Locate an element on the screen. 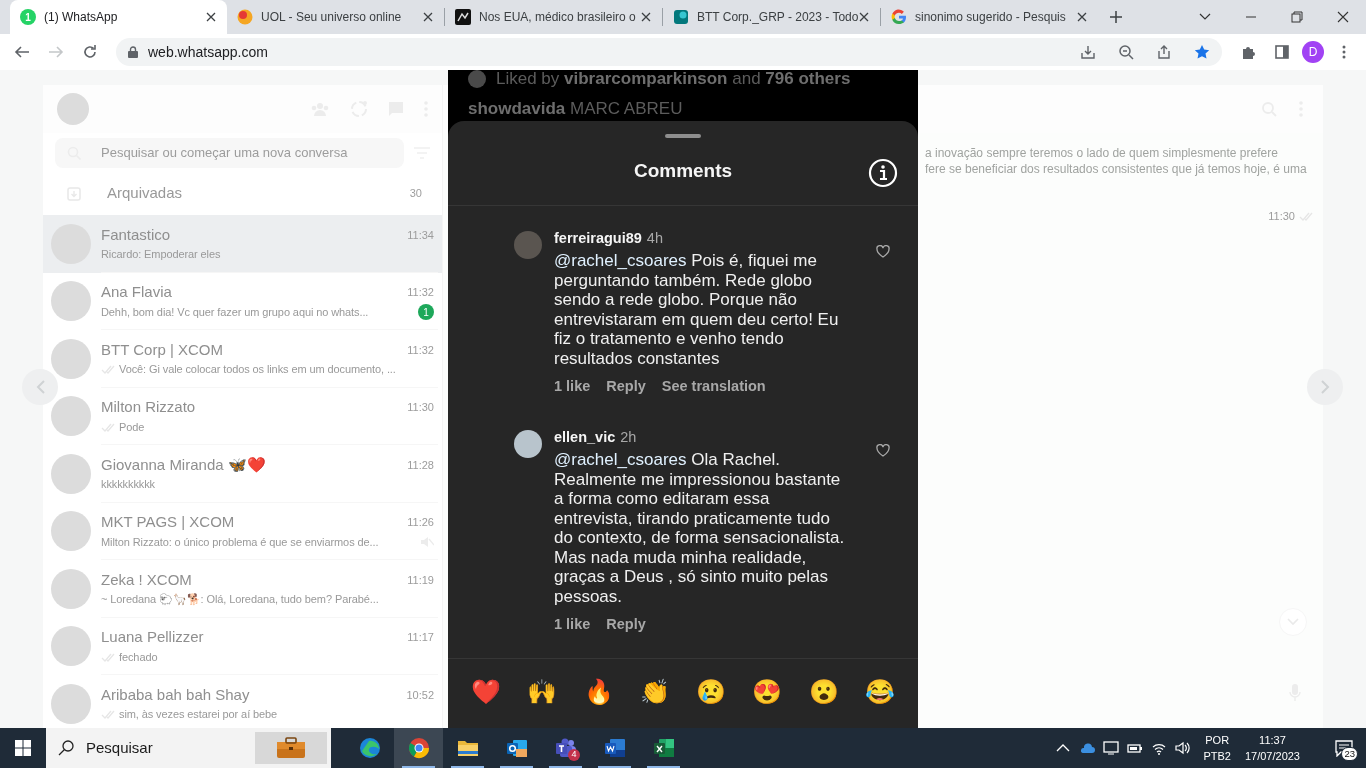  address-bar: web.whatsapp.com is located at coordinates (669, 52).